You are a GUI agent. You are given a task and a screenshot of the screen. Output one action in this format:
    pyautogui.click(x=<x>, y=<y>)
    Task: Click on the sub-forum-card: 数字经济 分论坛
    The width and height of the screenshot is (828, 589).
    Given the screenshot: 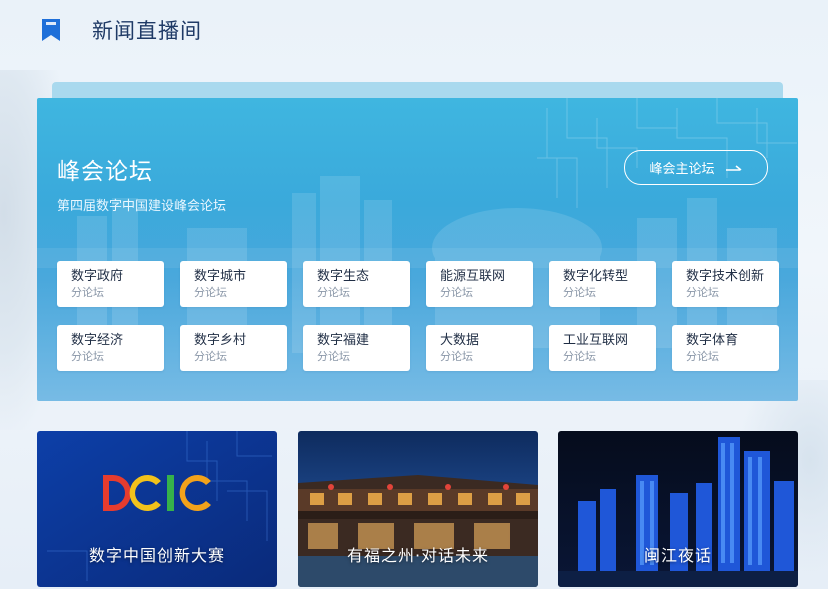 What is the action you would take?
    pyautogui.click(x=110, y=348)
    